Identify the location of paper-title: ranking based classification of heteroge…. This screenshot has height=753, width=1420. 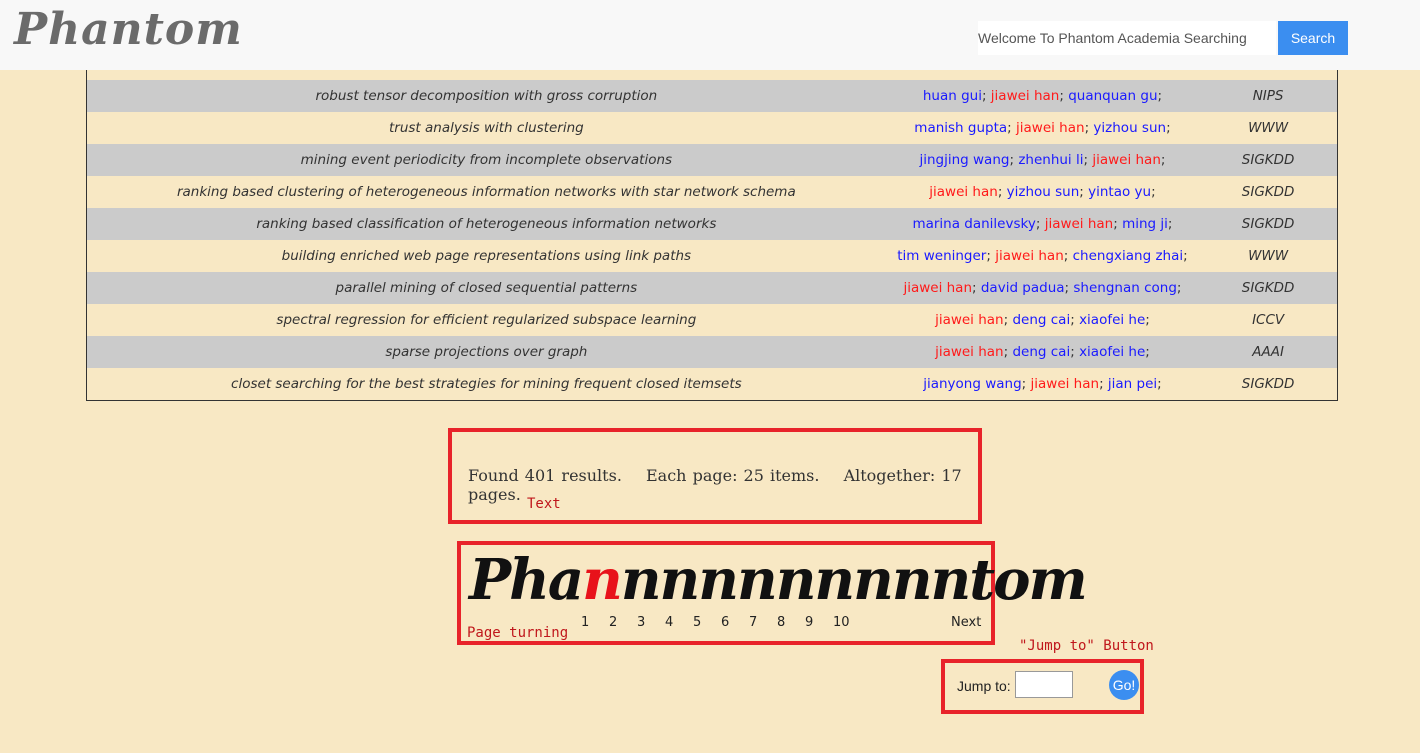
(486, 224).